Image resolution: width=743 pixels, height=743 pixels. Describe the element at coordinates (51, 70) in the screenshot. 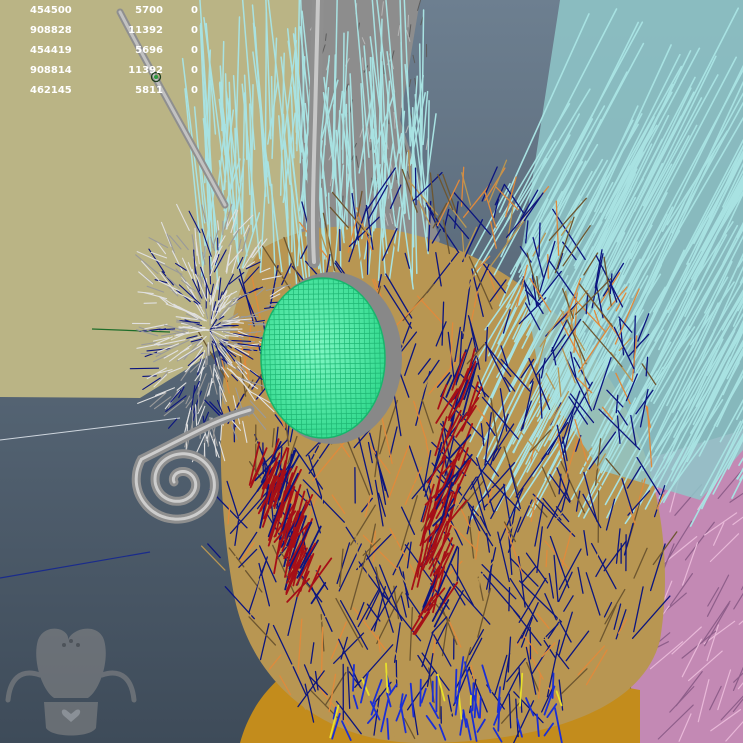

I see `vertex-count: 908814` at that location.